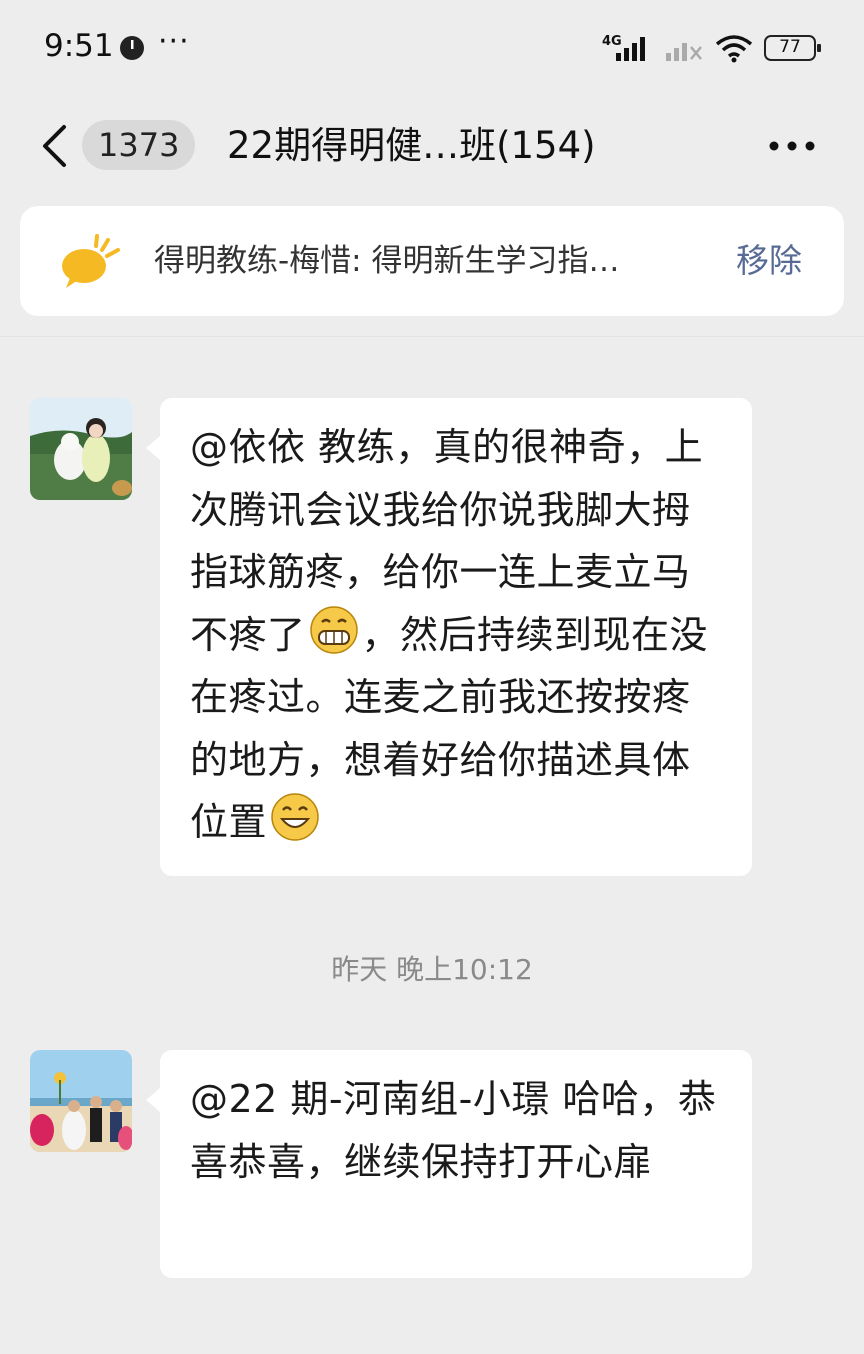 This screenshot has width=864, height=1354. What do you see at coordinates (792, 48) in the screenshot?
I see `battery-indicator: 77` at bounding box center [792, 48].